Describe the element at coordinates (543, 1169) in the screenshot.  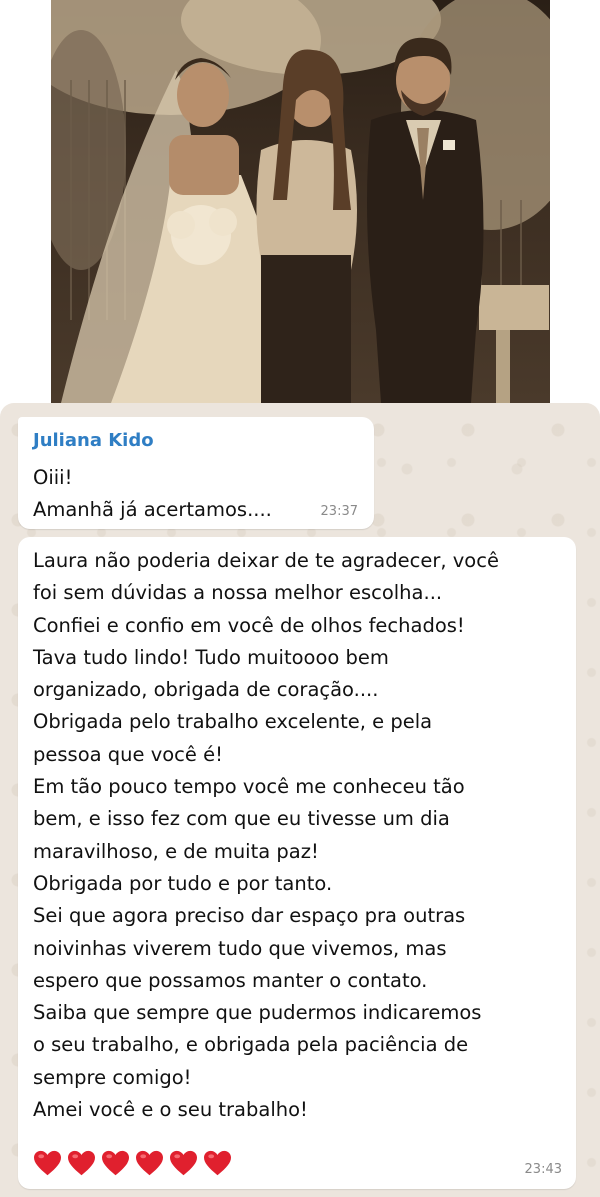
I see `message-timestamp: 23:43` at that location.